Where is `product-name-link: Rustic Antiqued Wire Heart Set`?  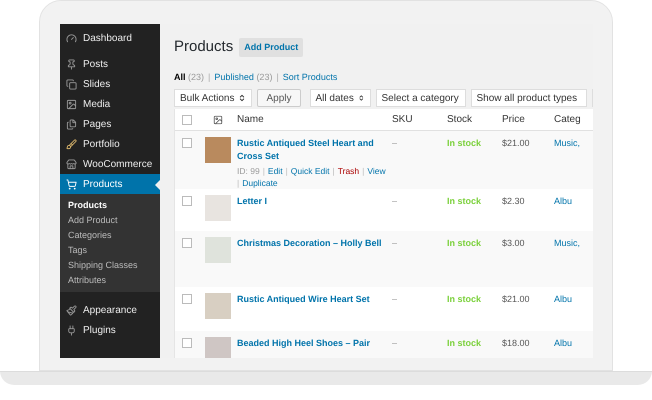
product-name-link: Rustic Antiqued Wire Heart Set is located at coordinates (311, 299).